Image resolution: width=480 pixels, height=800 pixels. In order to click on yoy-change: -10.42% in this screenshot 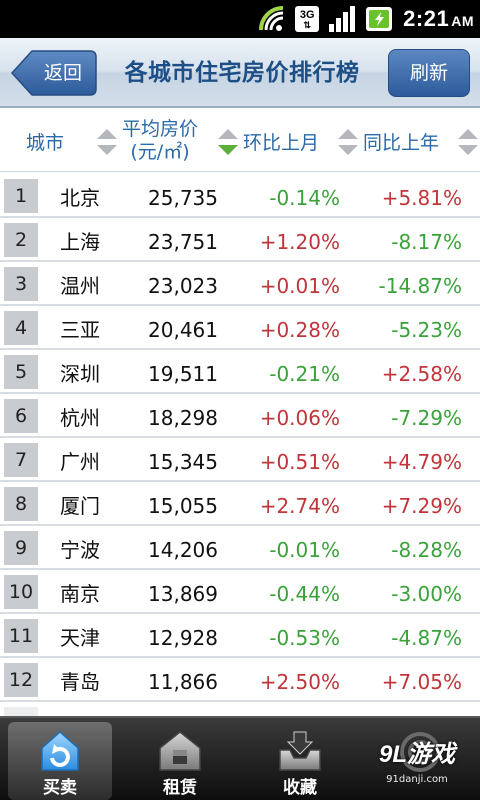, I will do `click(406, 710)`.